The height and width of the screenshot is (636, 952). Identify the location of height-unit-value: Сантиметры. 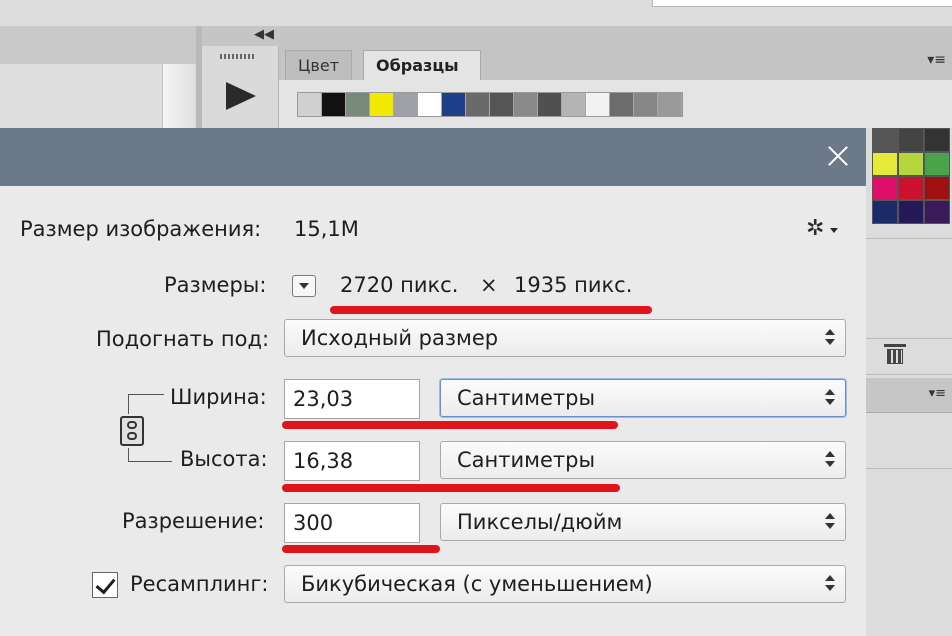
(526, 460).